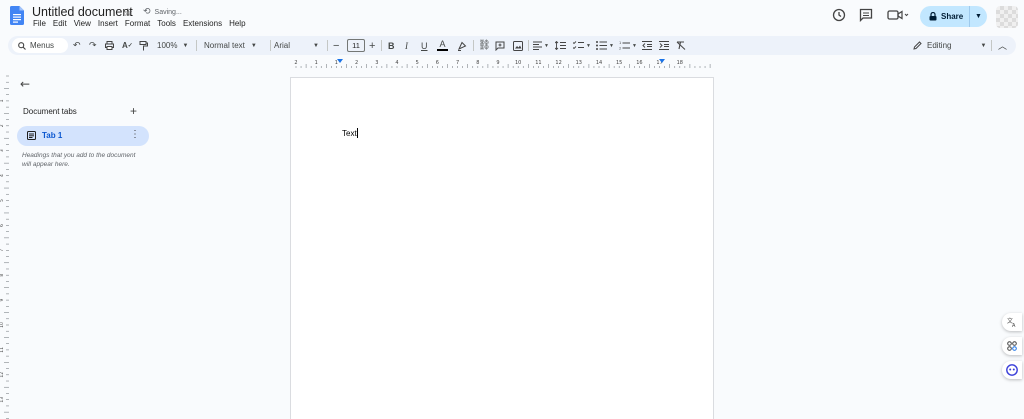 This screenshot has height=419, width=1024. What do you see at coordinates (127, 45) in the screenshot?
I see `spellcheck-icon: A ✓` at bounding box center [127, 45].